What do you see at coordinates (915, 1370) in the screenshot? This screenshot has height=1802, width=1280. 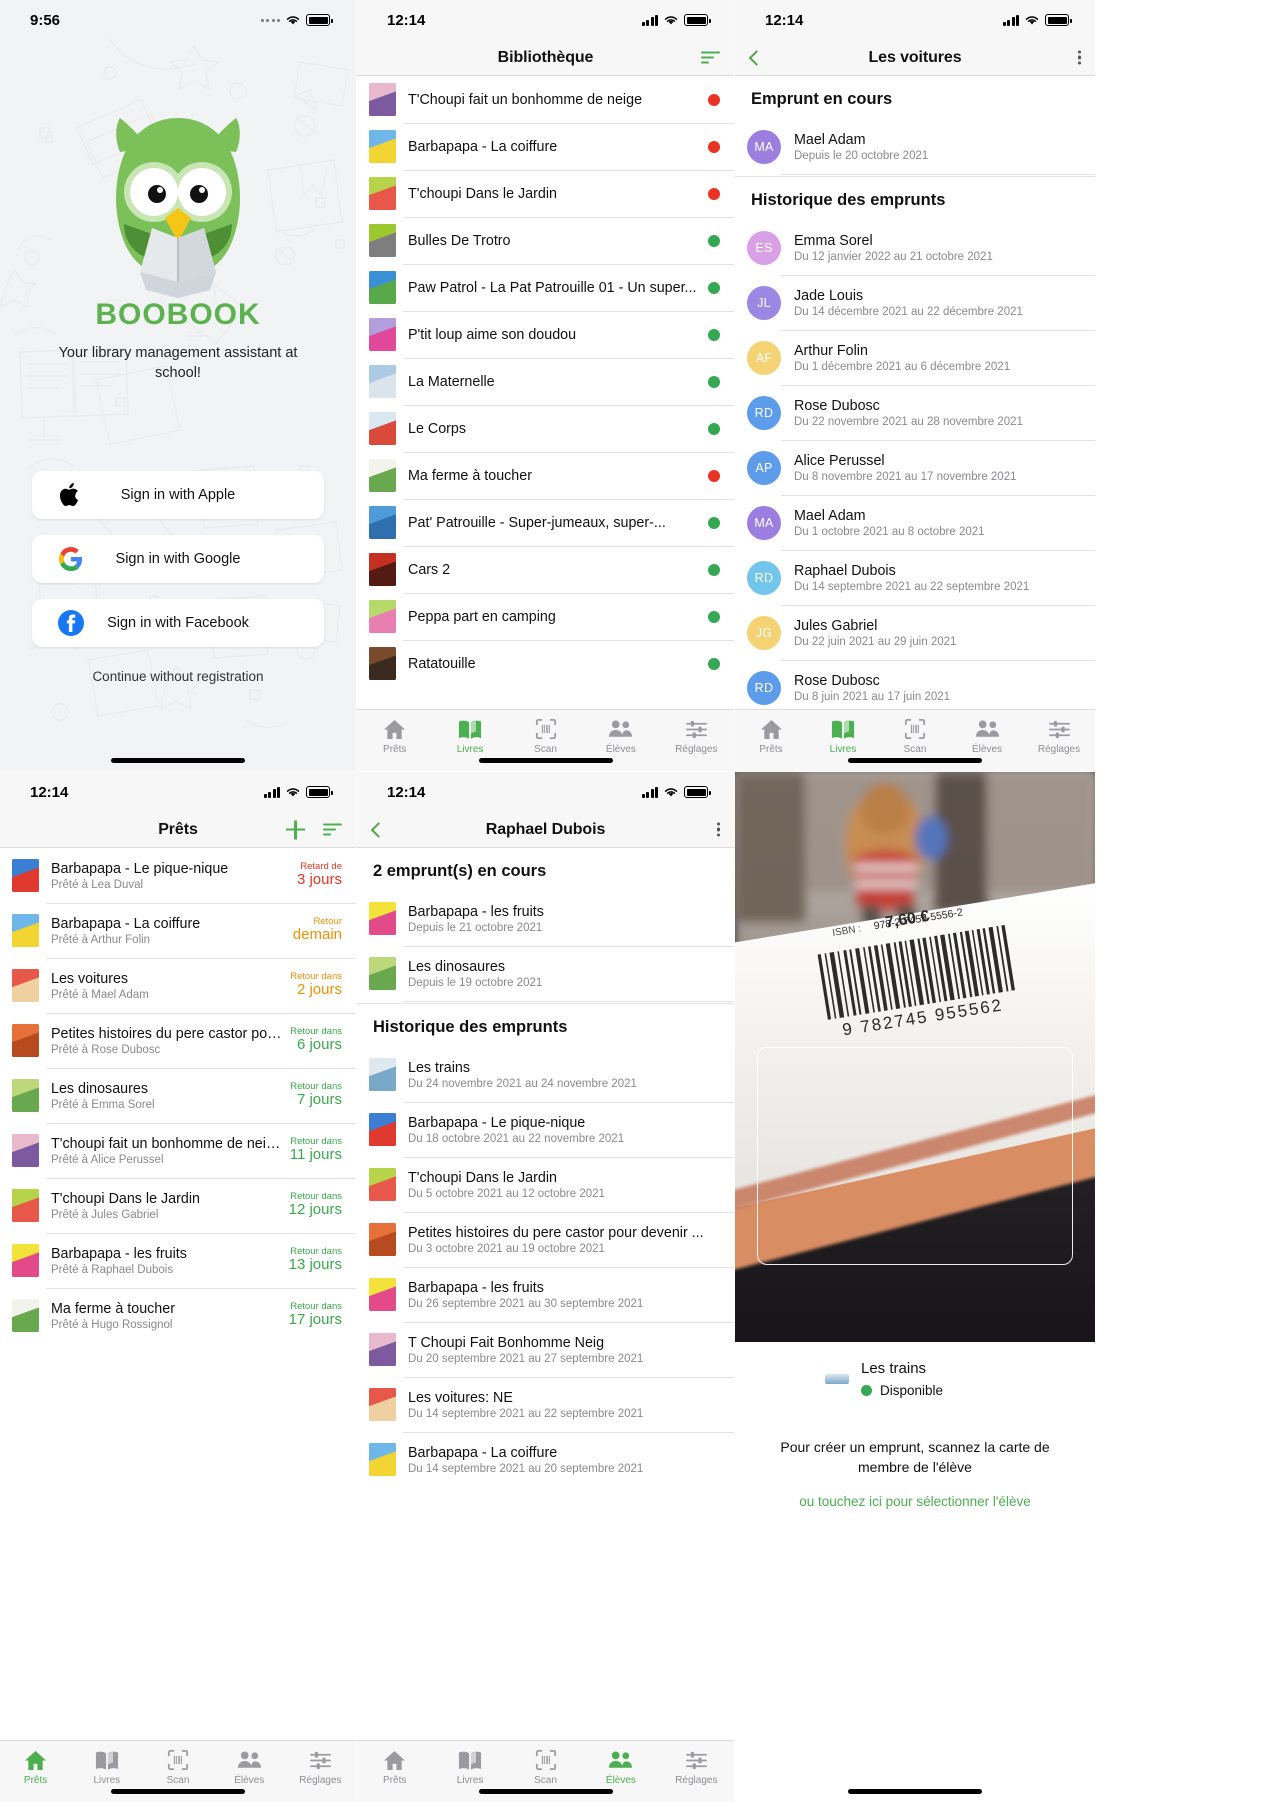 I see `scanned-book: Les trains Disponible` at bounding box center [915, 1370].